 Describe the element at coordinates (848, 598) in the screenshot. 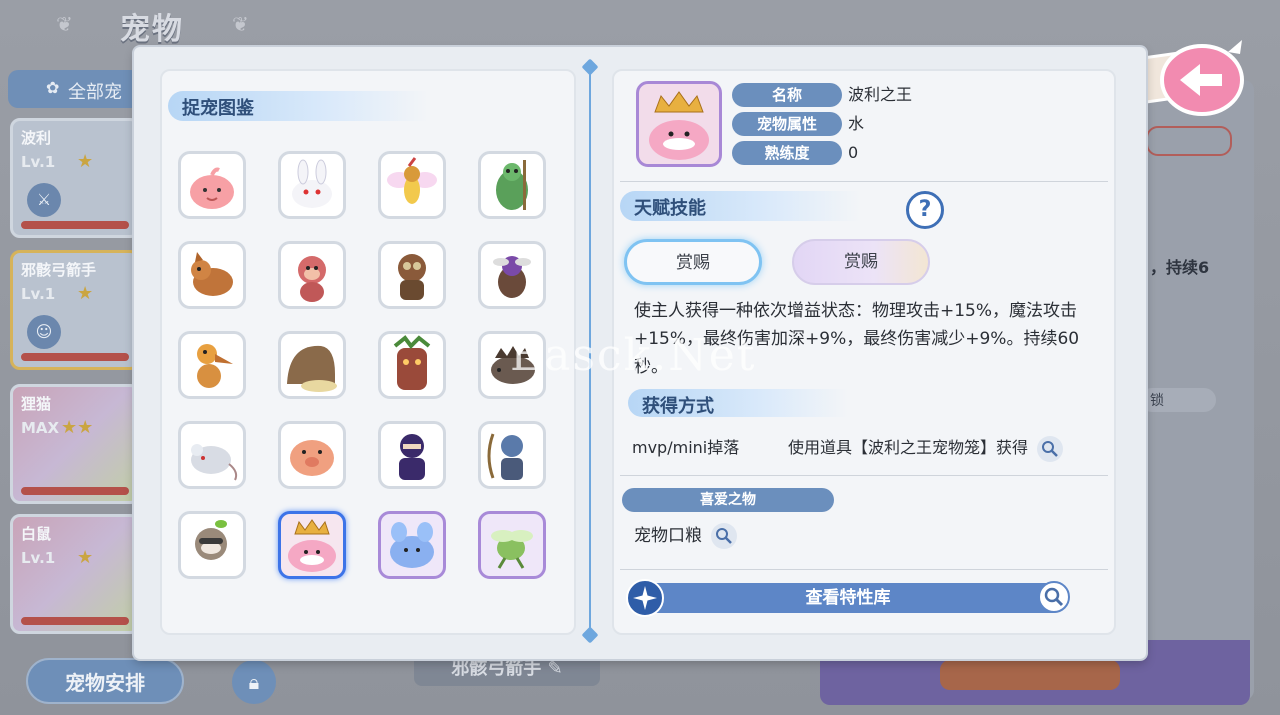

I see `view-trait-library-button: 查看特性库` at that location.